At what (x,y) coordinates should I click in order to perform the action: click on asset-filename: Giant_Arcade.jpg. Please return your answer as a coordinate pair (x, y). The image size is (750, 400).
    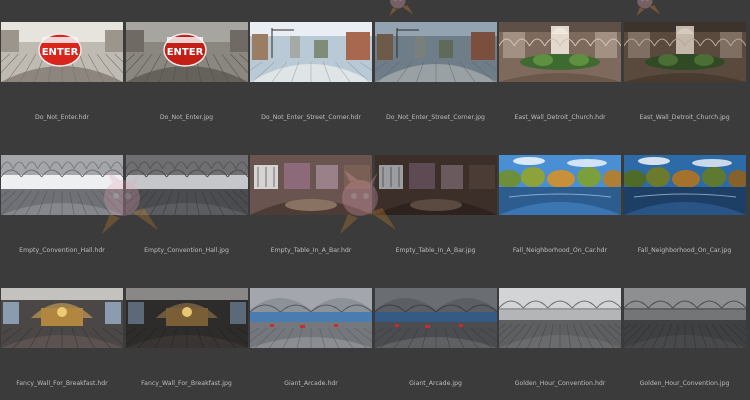
    Looking at the image, I should click on (435, 383).